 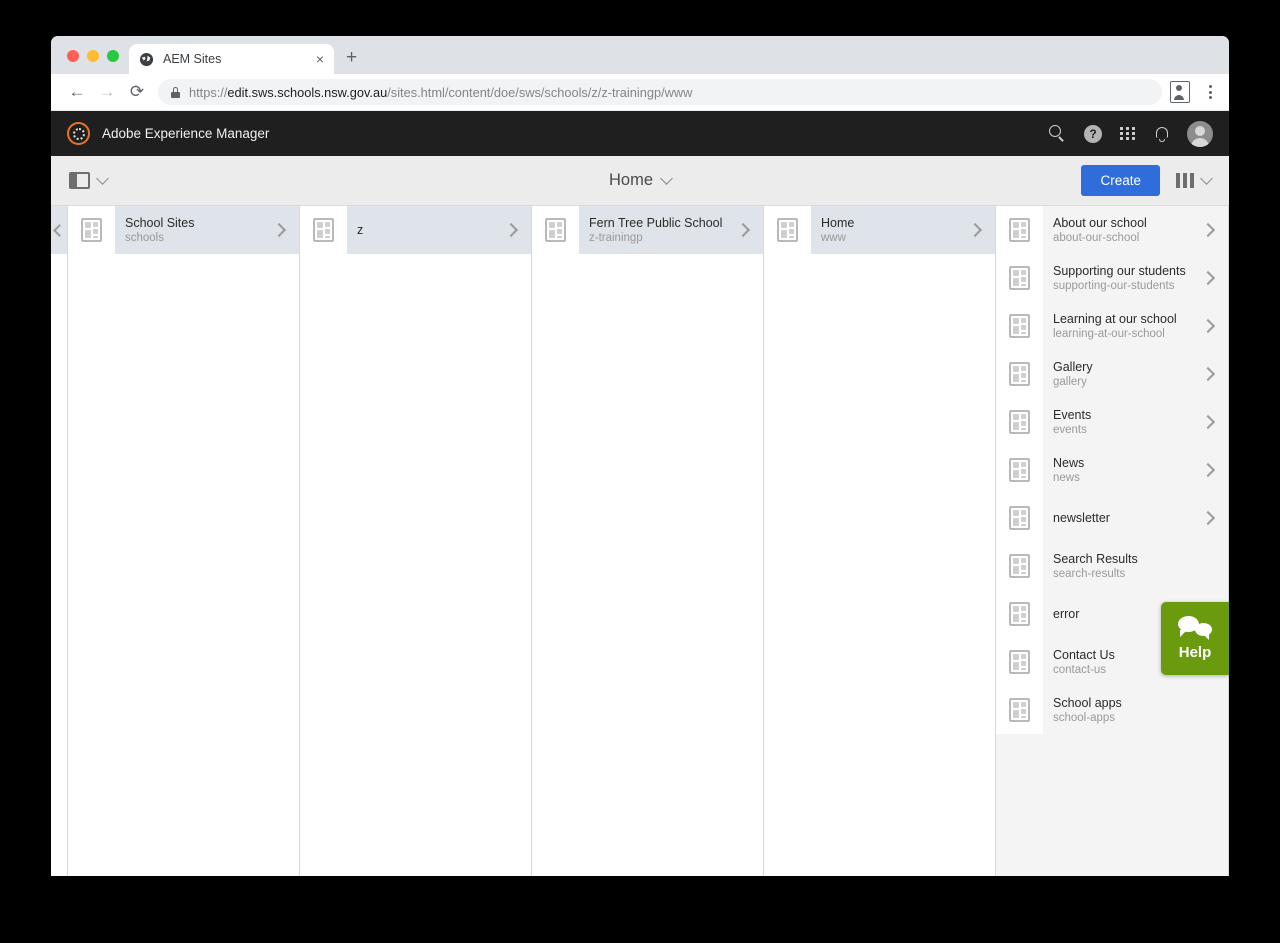 What do you see at coordinates (1115, 319) in the screenshot?
I see `row-title: Learning at our school` at bounding box center [1115, 319].